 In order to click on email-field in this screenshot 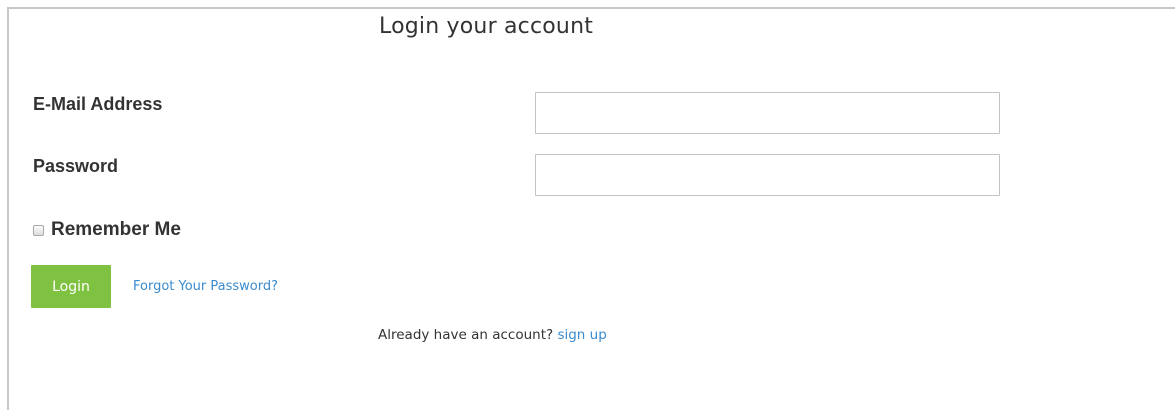, I will do `click(767, 113)`.